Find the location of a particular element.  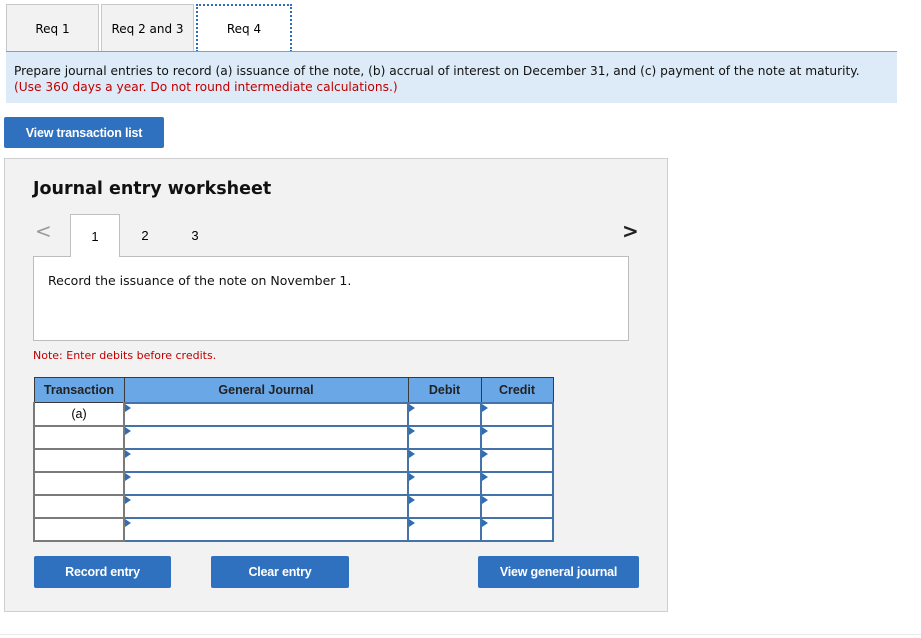

step-tab-1: 1 is located at coordinates (95, 235).